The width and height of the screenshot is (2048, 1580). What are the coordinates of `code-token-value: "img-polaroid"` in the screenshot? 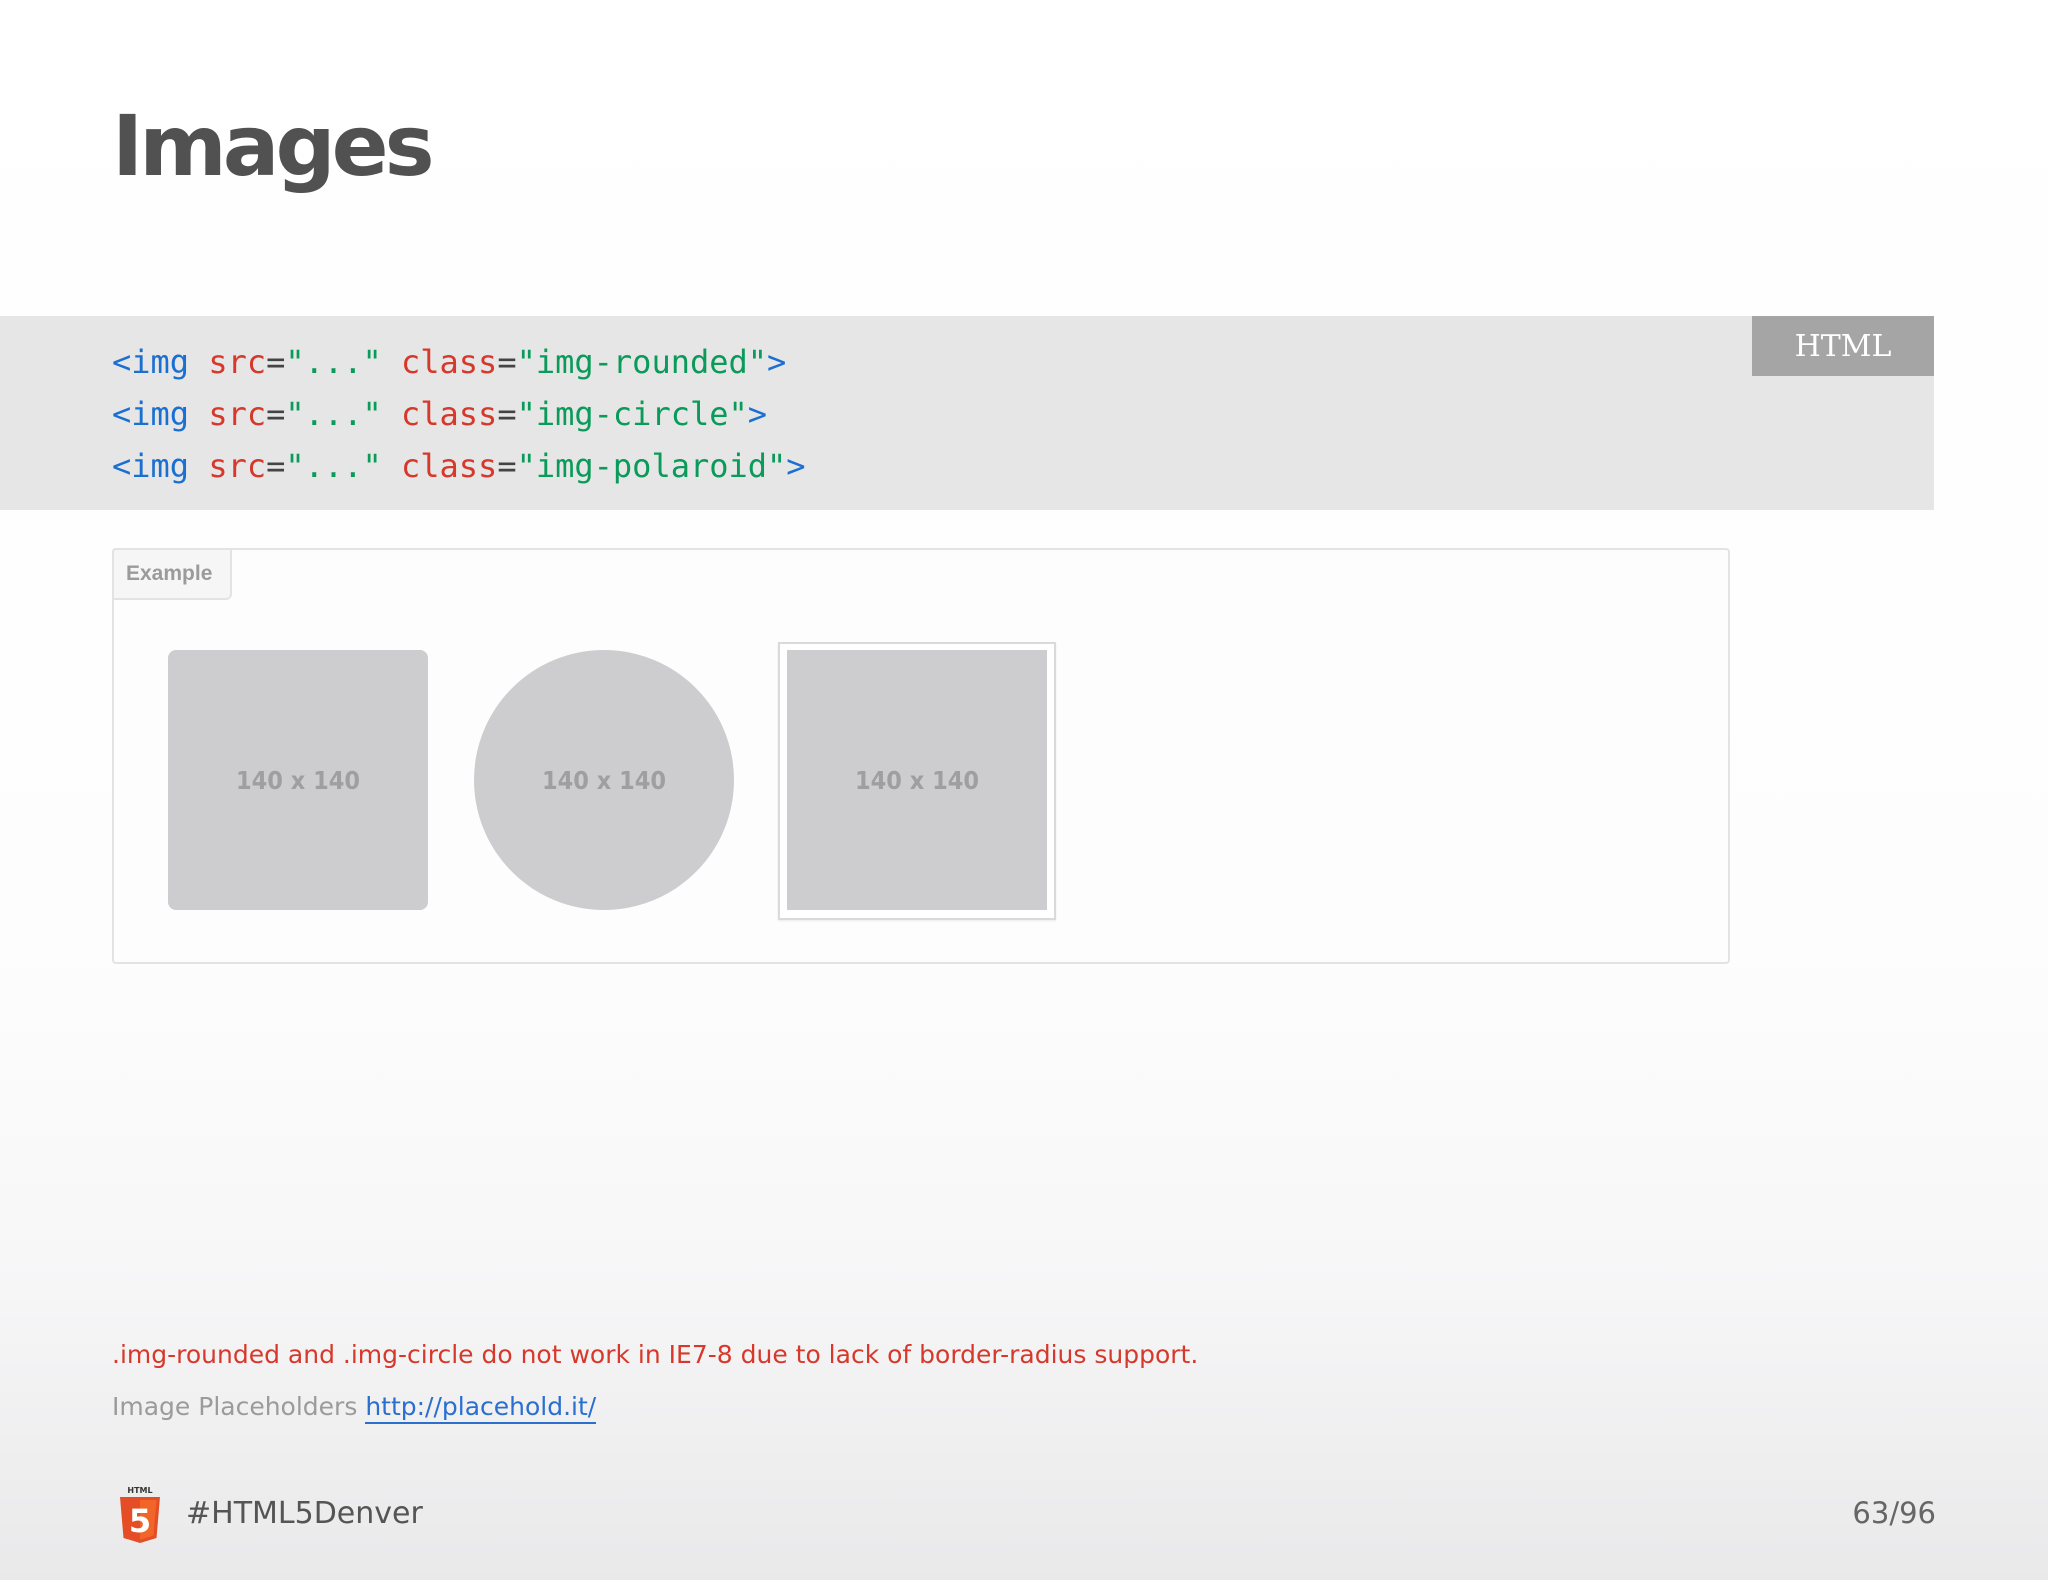 It's located at (651, 466).